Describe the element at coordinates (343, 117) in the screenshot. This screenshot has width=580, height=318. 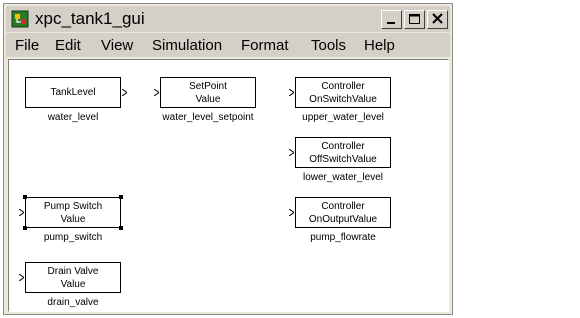
I see `block-label: upper_water_level` at that location.